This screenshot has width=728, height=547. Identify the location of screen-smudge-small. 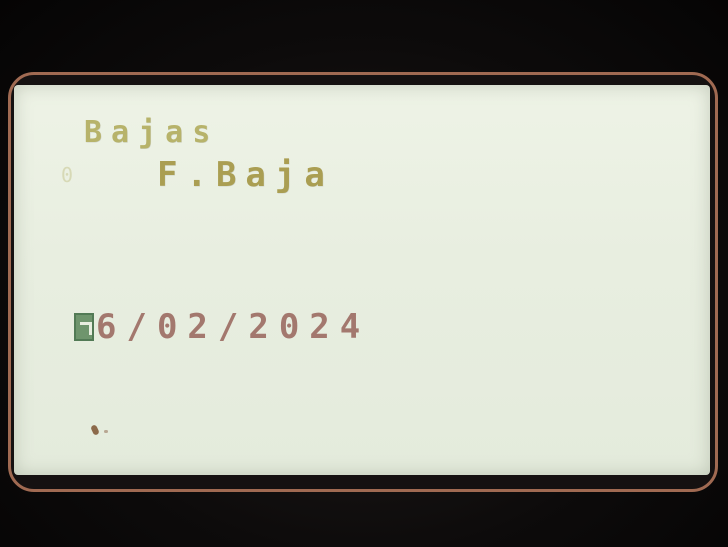
(106, 431).